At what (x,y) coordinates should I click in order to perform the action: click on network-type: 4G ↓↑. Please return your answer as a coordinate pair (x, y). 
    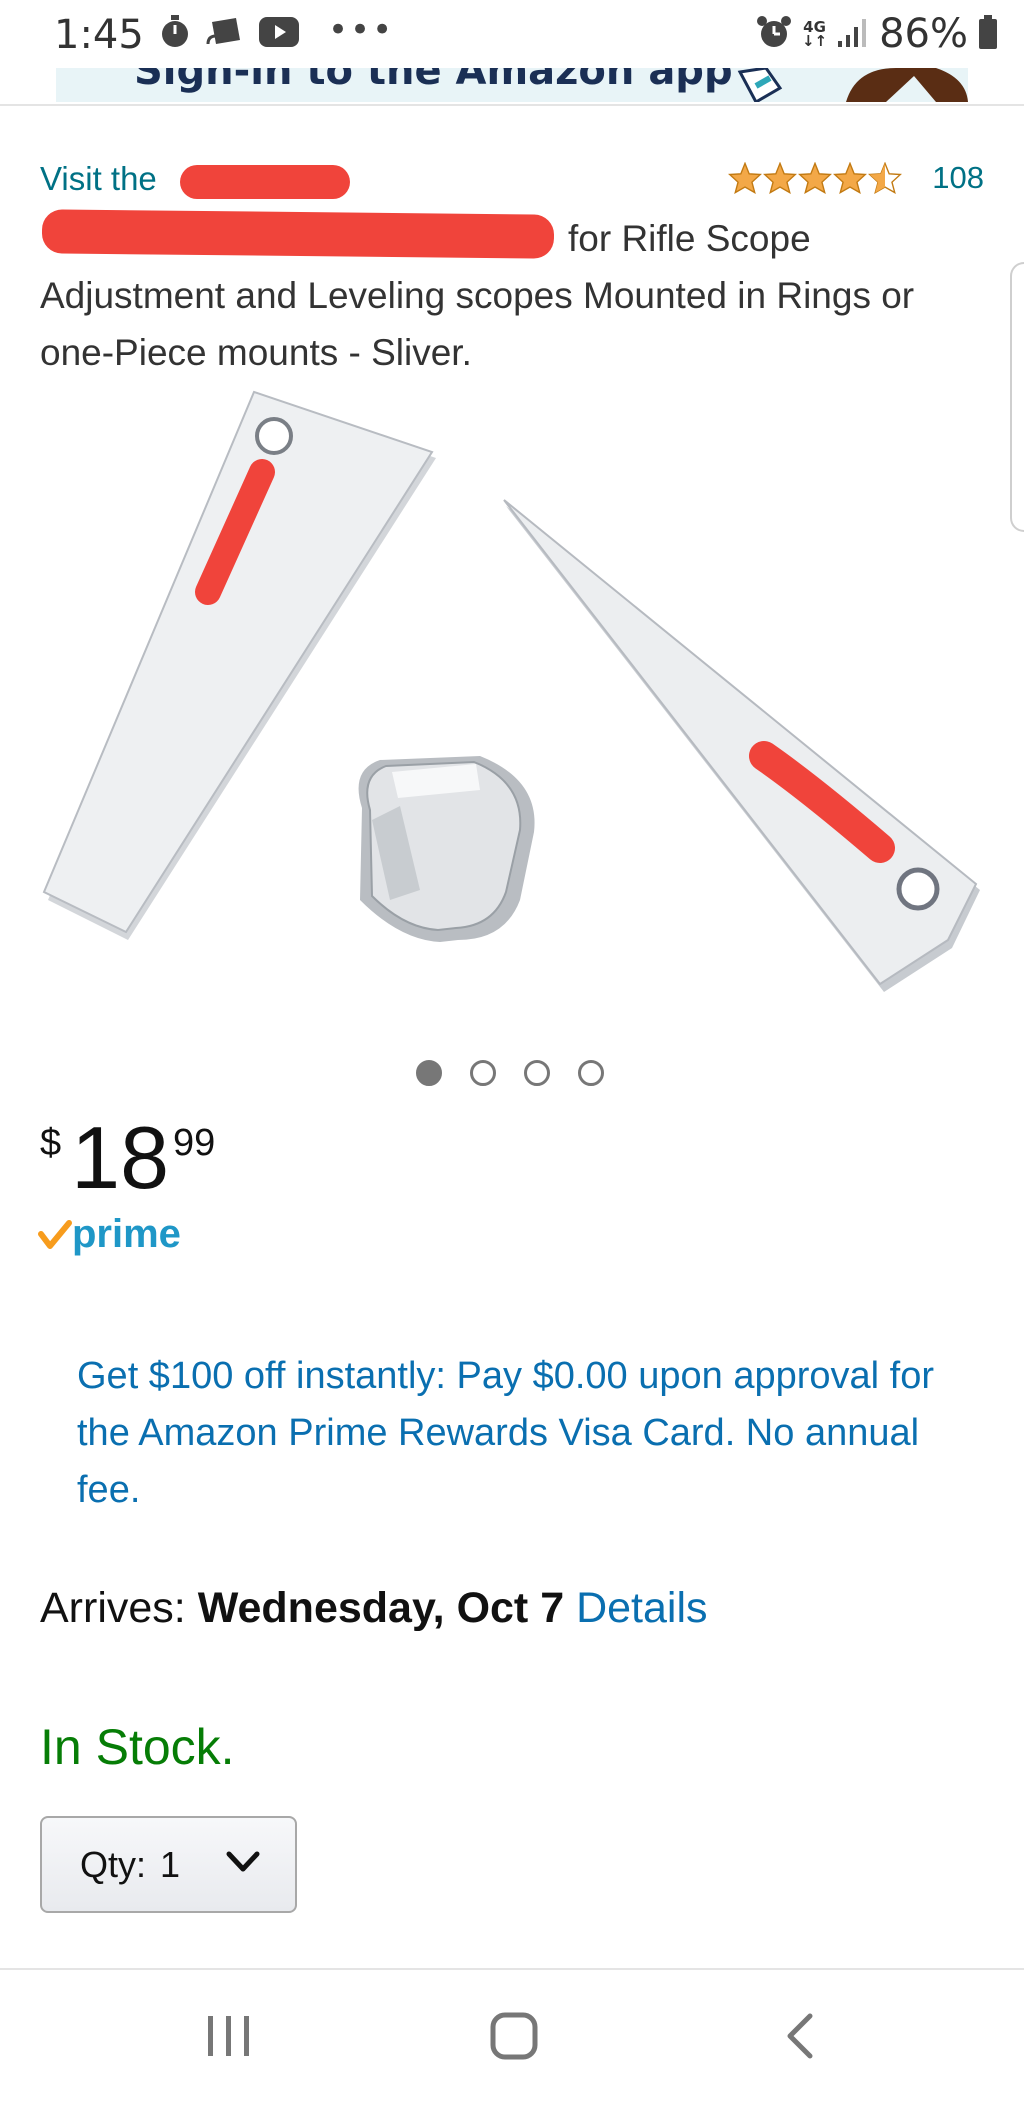
    Looking at the image, I should click on (814, 34).